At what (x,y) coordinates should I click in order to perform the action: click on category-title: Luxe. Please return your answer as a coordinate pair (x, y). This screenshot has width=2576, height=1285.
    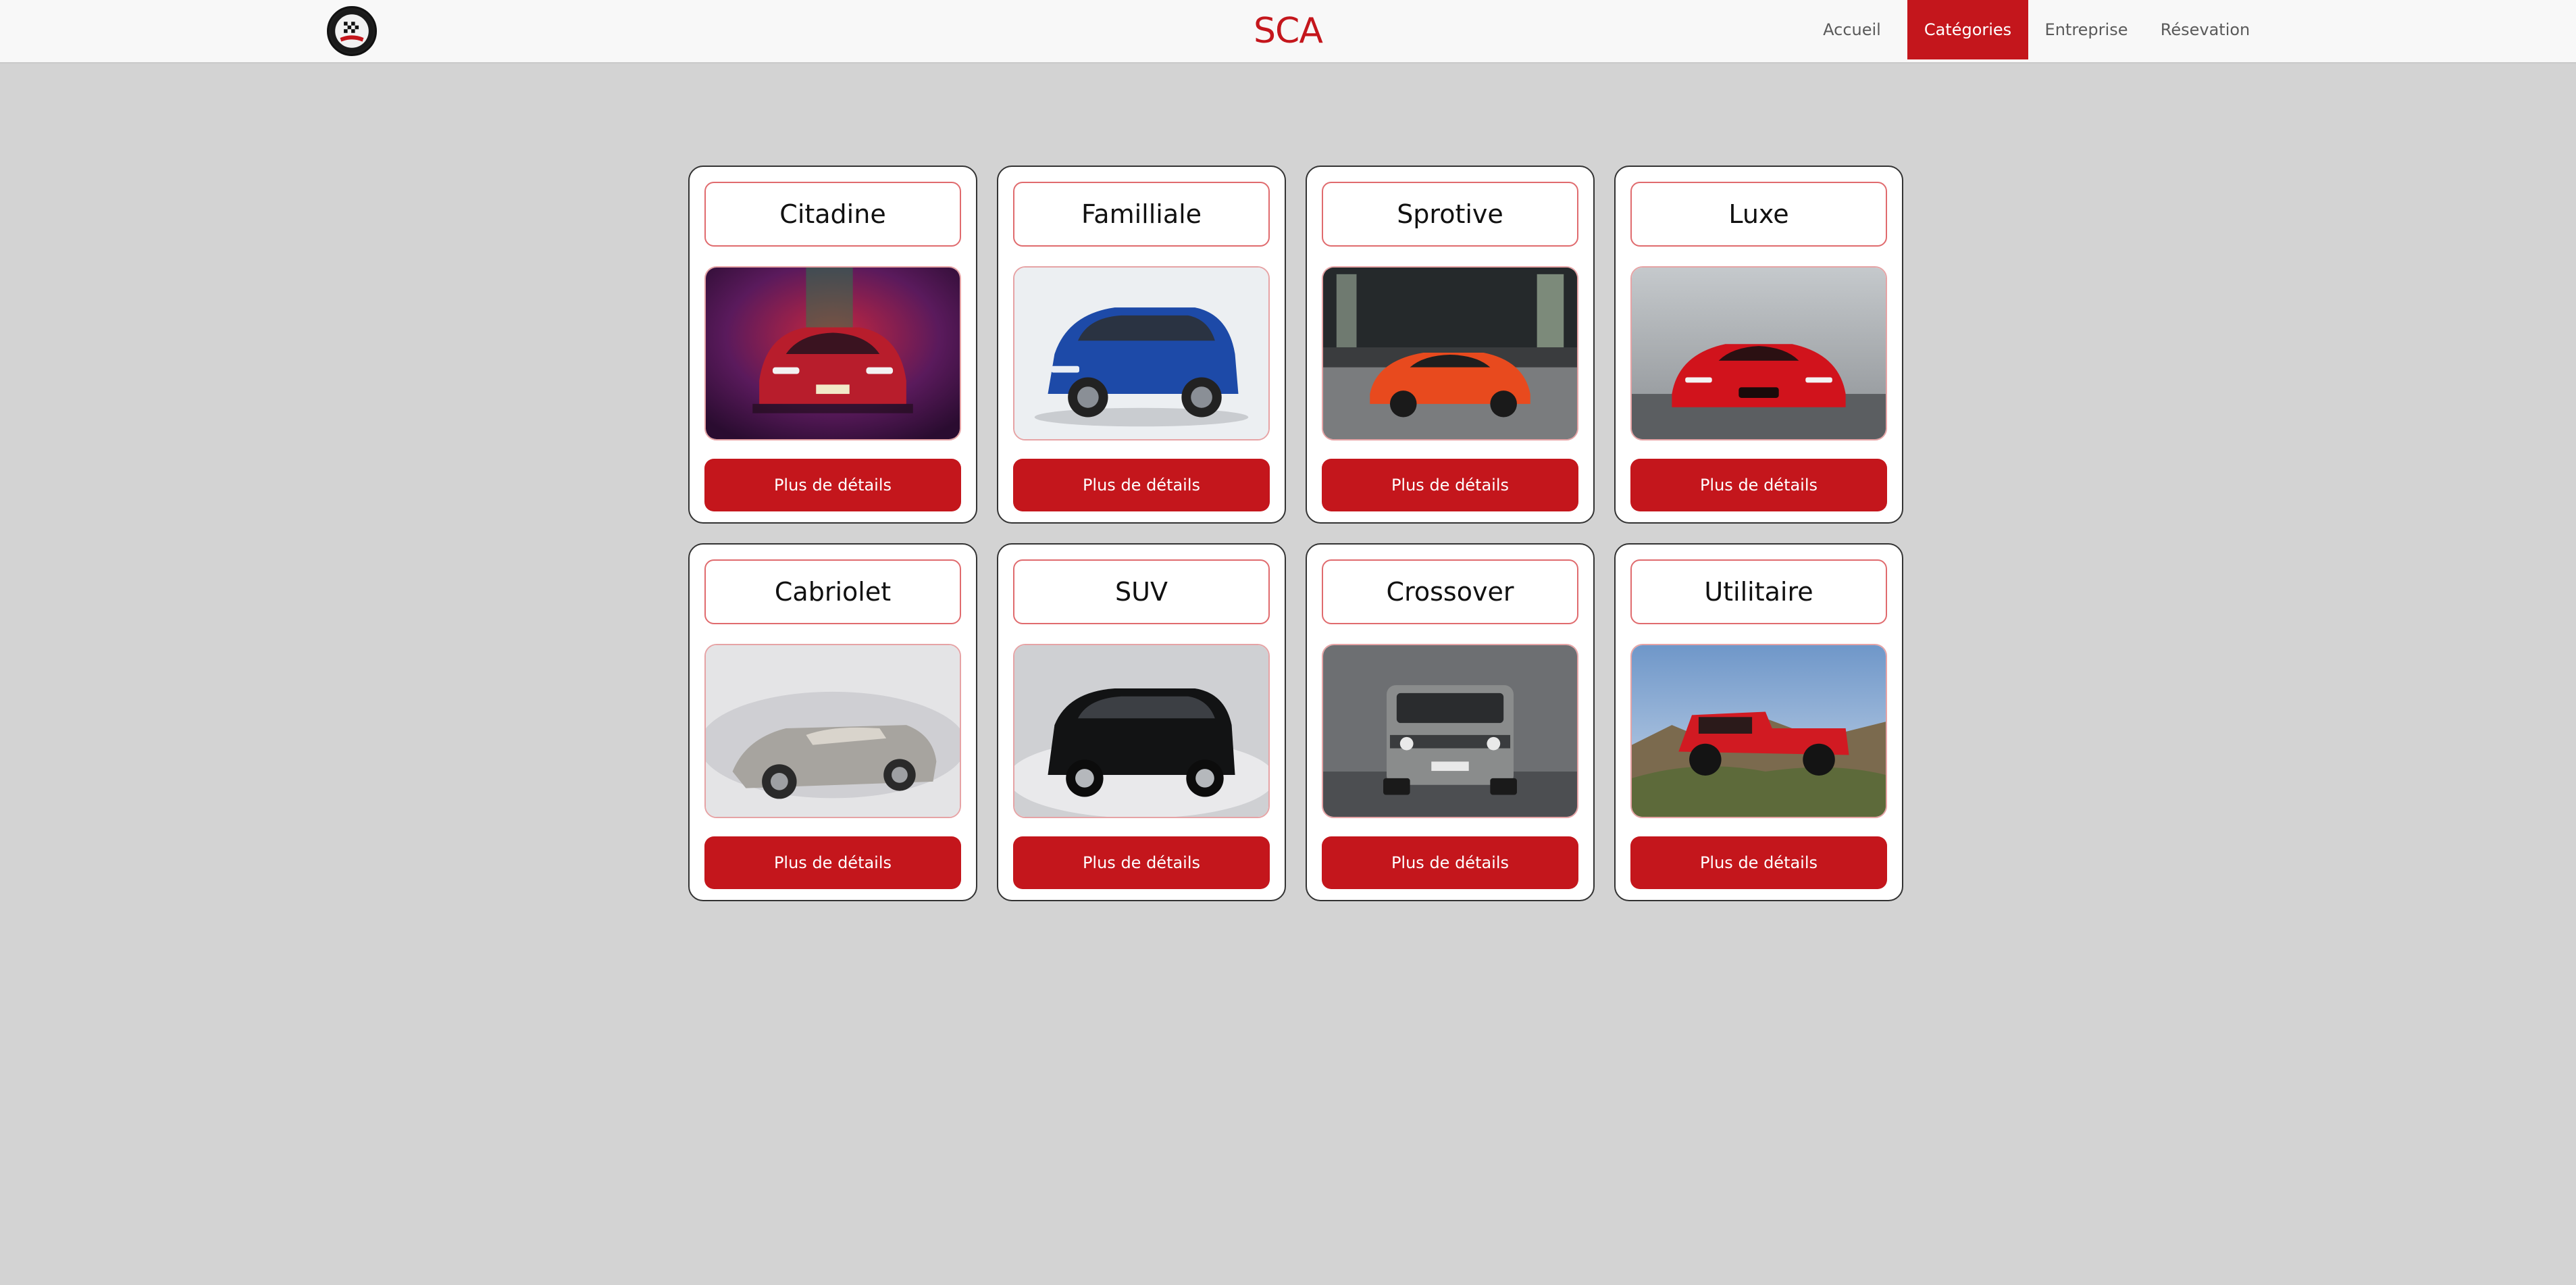
    Looking at the image, I should click on (1758, 214).